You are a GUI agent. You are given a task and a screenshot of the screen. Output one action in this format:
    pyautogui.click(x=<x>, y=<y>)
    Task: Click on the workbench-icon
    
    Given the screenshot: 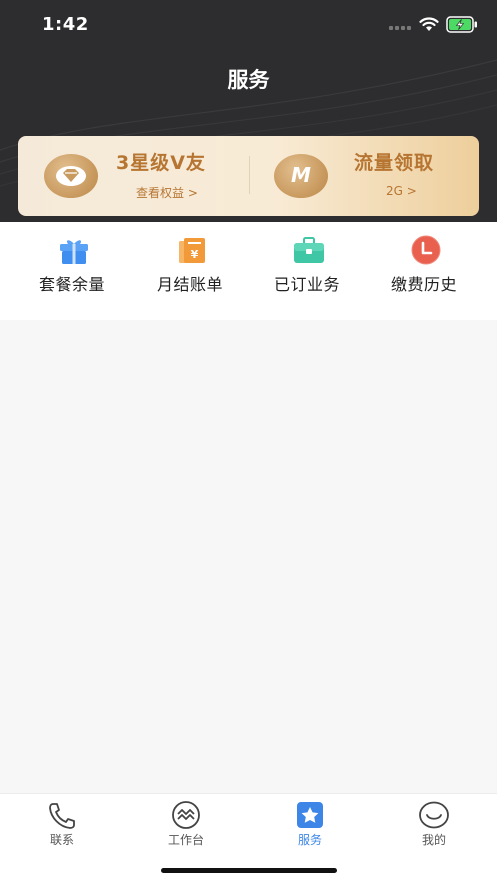 What is the action you would take?
    pyautogui.click(x=186, y=815)
    